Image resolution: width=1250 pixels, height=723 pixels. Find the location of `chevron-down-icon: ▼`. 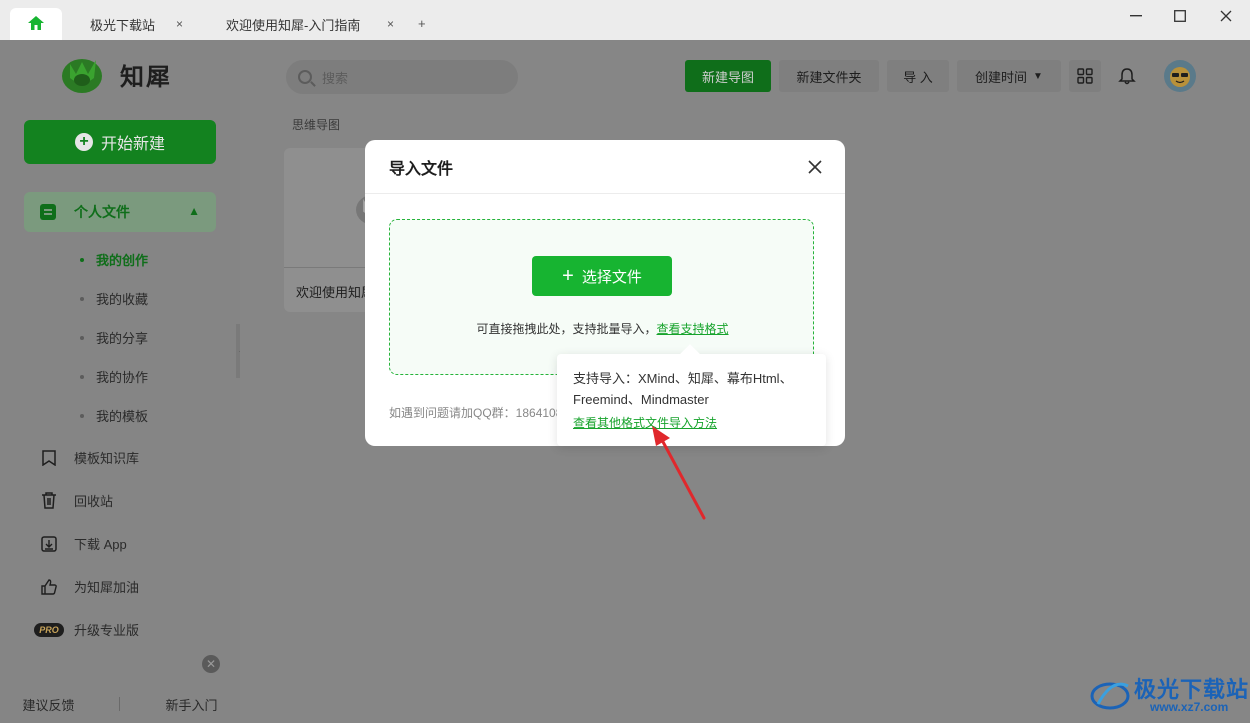

chevron-down-icon: ▼ is located at coordinates (1038, 76).